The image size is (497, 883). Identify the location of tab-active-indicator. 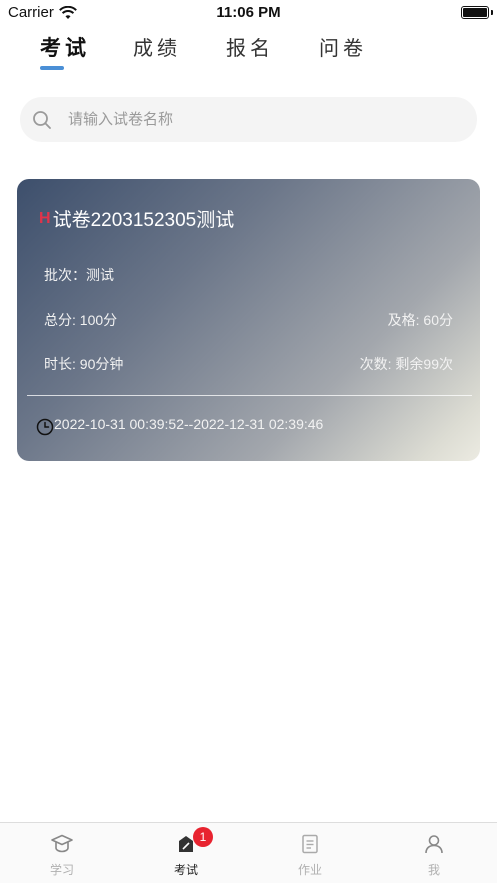
(52, 68).